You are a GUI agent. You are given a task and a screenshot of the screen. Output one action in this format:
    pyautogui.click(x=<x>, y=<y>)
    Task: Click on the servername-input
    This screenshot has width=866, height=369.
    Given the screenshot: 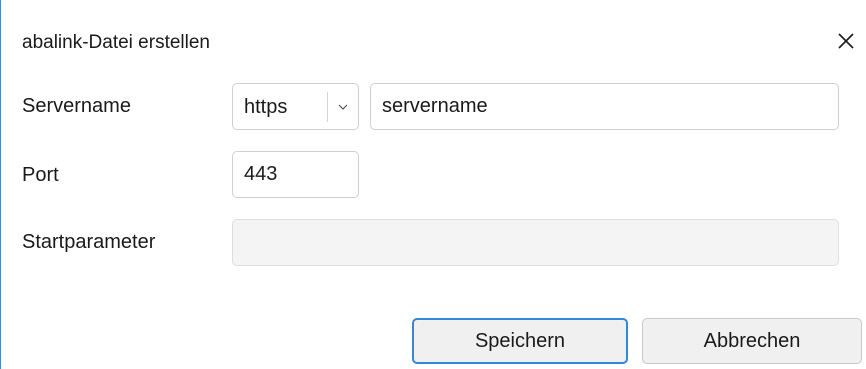 What is the action you would take?
    pyautogui.click(x=604, y=106)
    